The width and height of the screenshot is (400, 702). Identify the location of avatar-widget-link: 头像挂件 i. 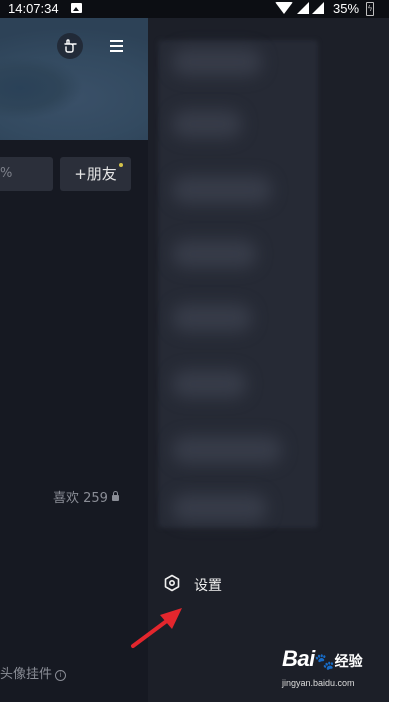
(33, 672).